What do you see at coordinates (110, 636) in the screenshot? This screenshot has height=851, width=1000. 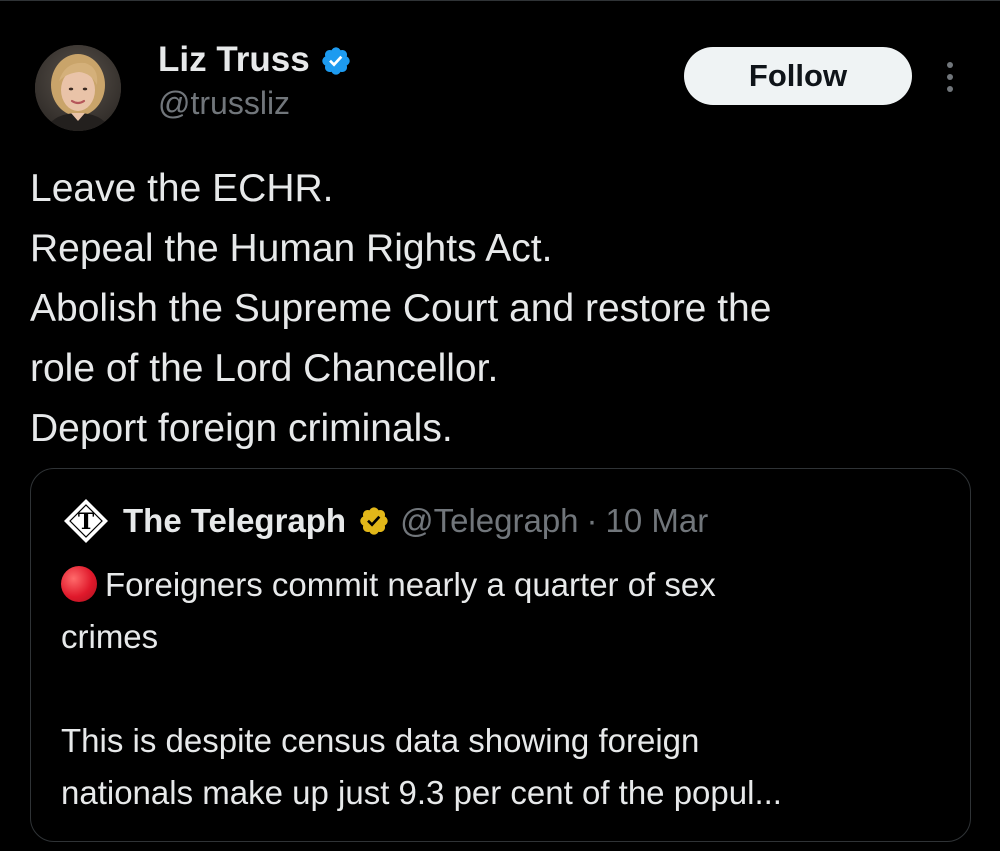 I see `quoted-line: crimes` at bounding box center [110, 636].